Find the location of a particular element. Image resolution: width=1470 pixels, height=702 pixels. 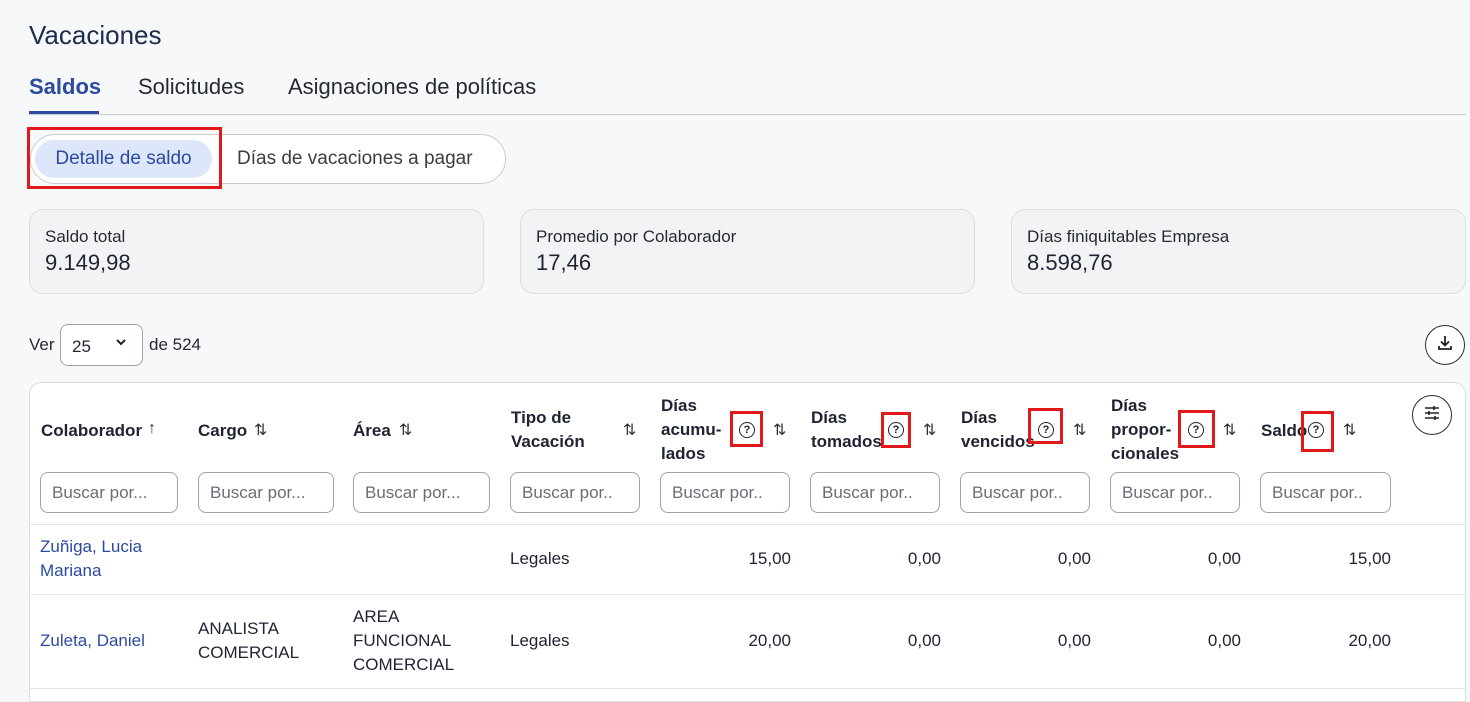

download-button is located at coordinates (1445, 345).